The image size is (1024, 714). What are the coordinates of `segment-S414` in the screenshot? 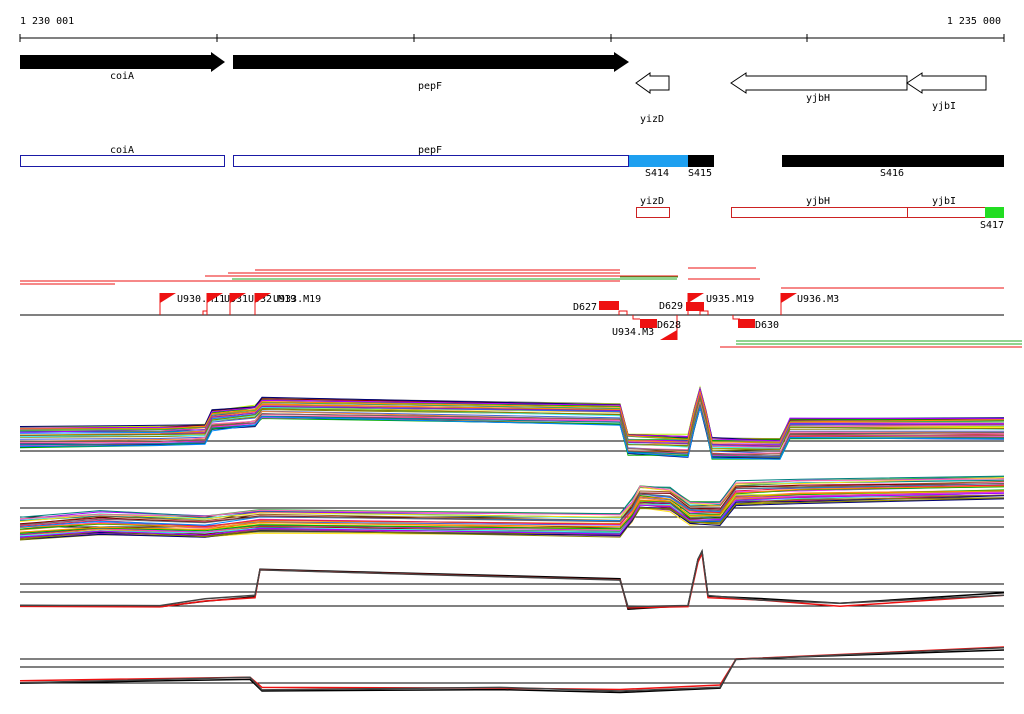 It's located at (658, 161).